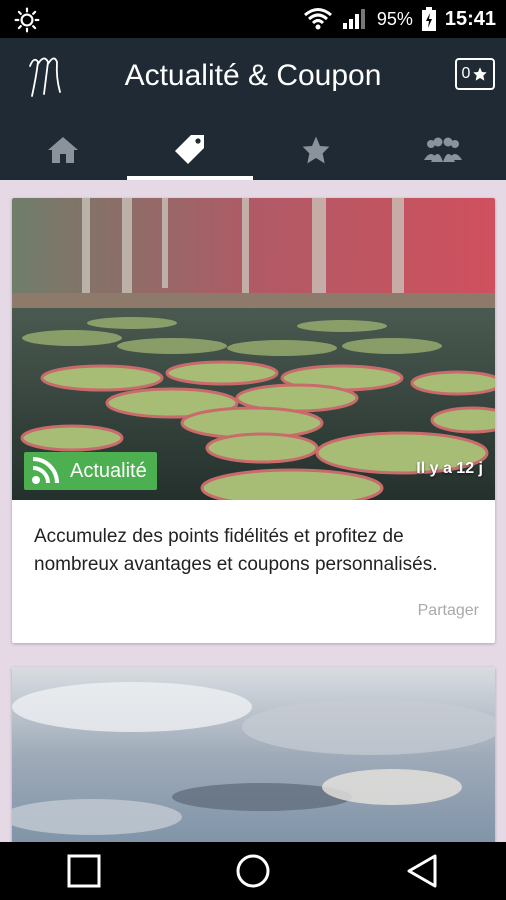 The height and width of the screenshot is (900, 506). I want to click on tab-home, so click(63, 150).